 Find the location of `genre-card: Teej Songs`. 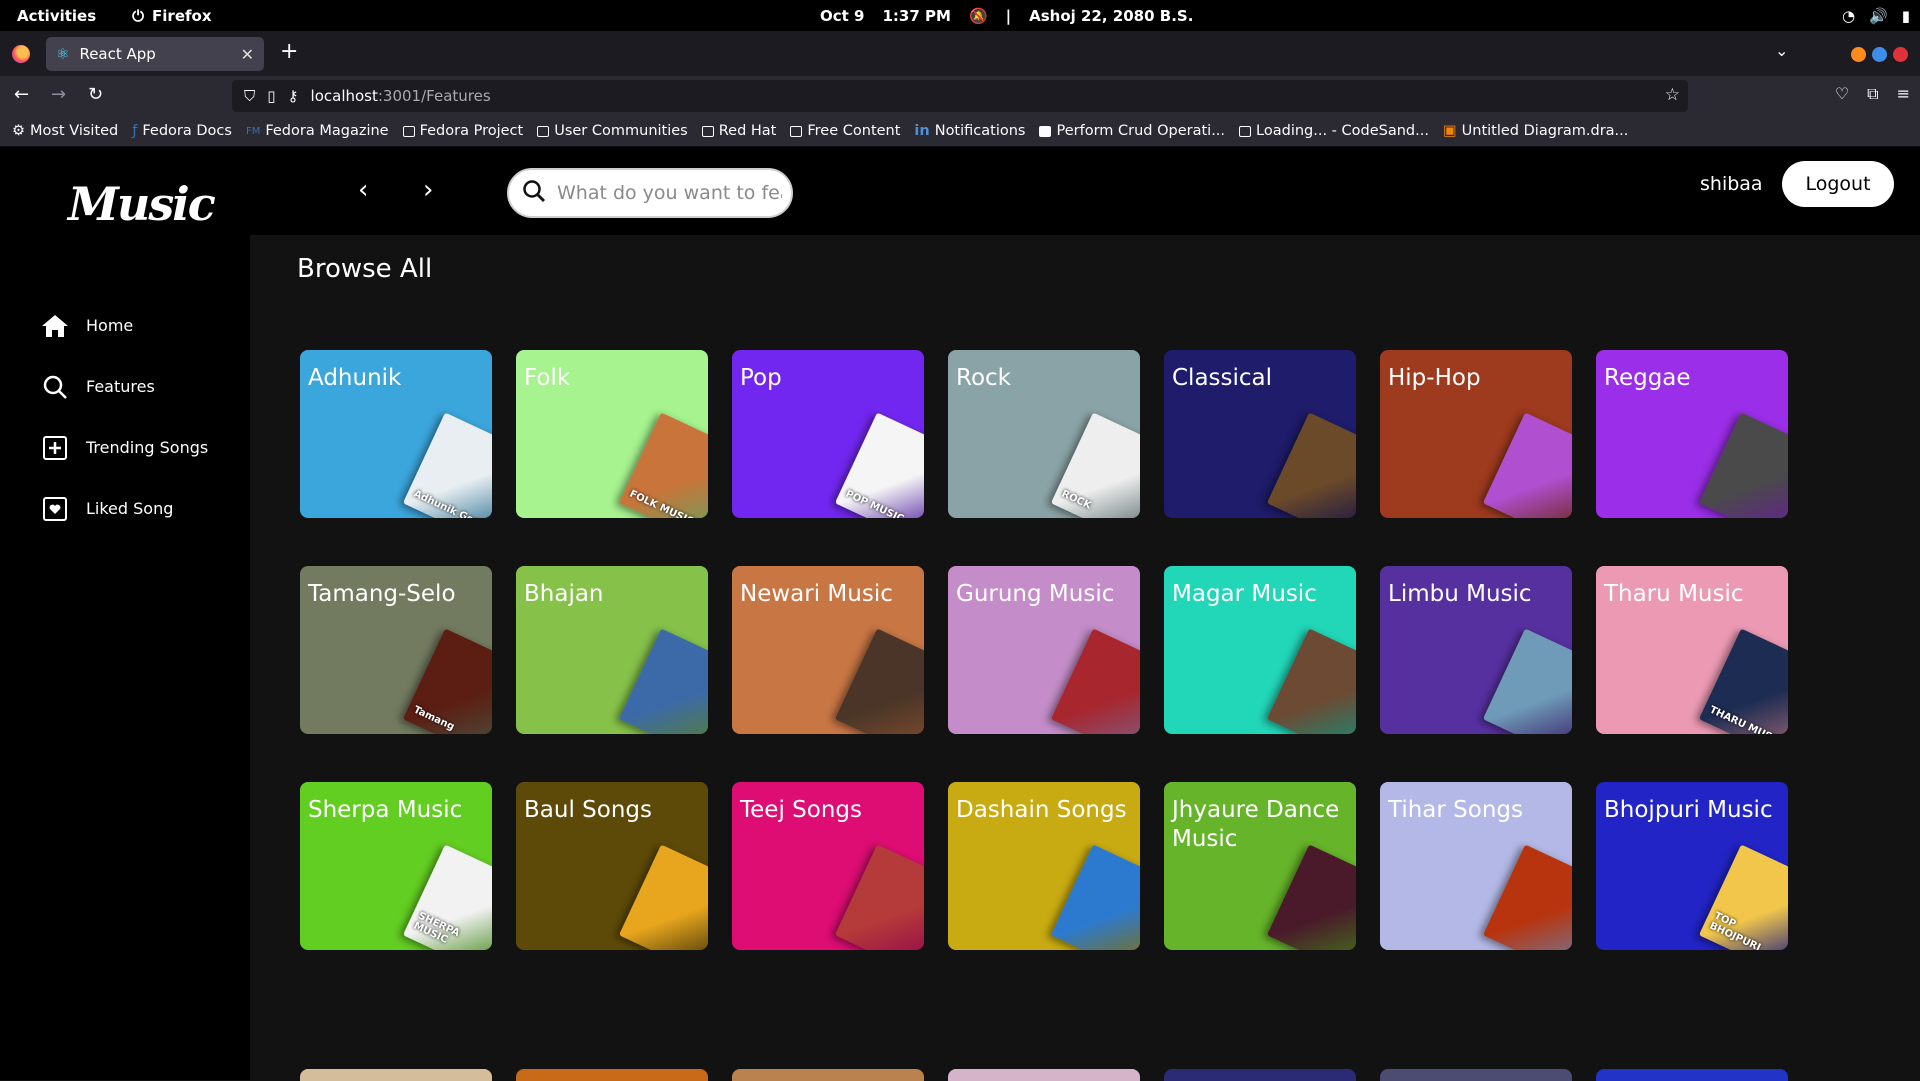

genre-card: Teej Songs is located at coordinates (828, 866).